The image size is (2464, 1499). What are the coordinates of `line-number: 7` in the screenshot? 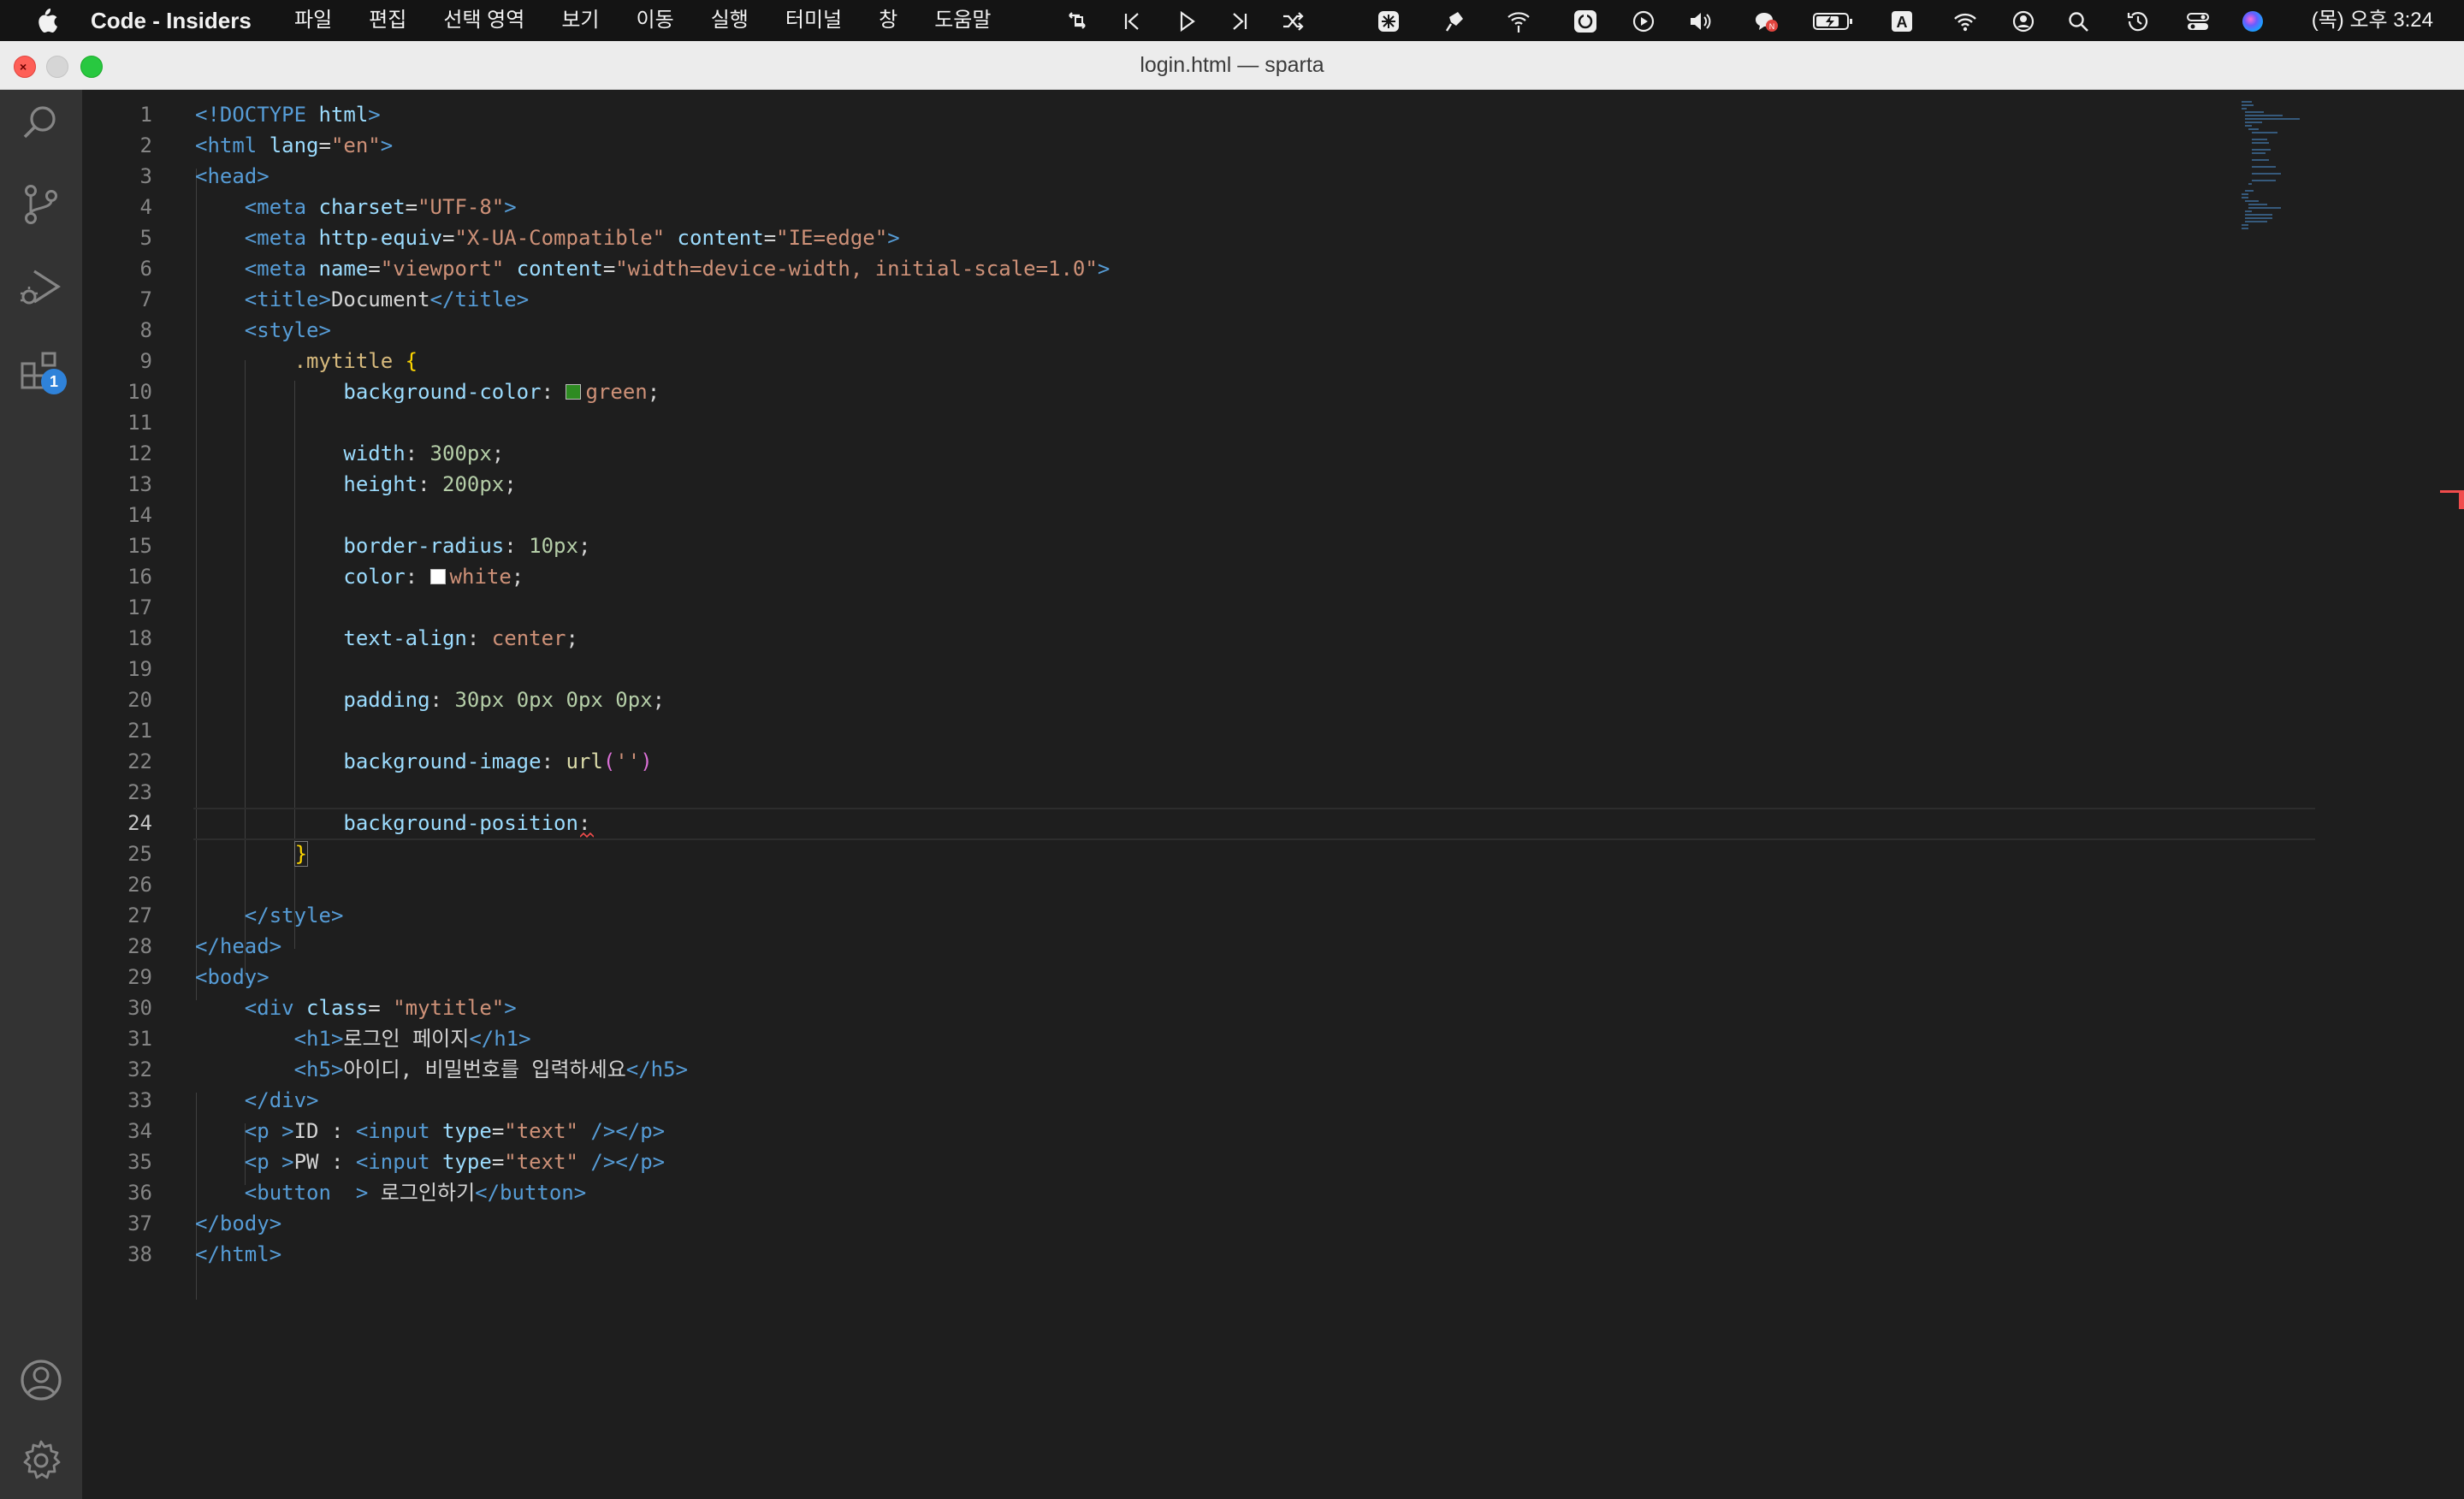 It's located at (117, 299).